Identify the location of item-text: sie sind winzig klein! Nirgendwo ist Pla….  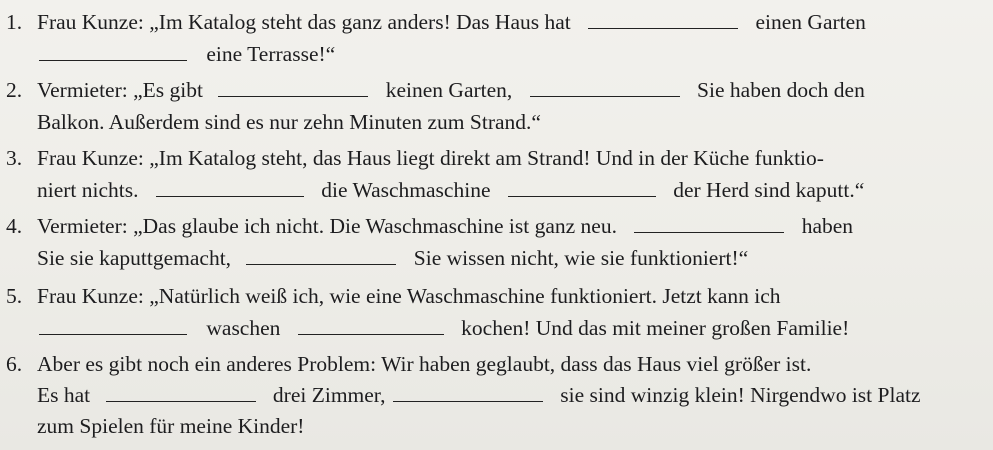
(740, 395).